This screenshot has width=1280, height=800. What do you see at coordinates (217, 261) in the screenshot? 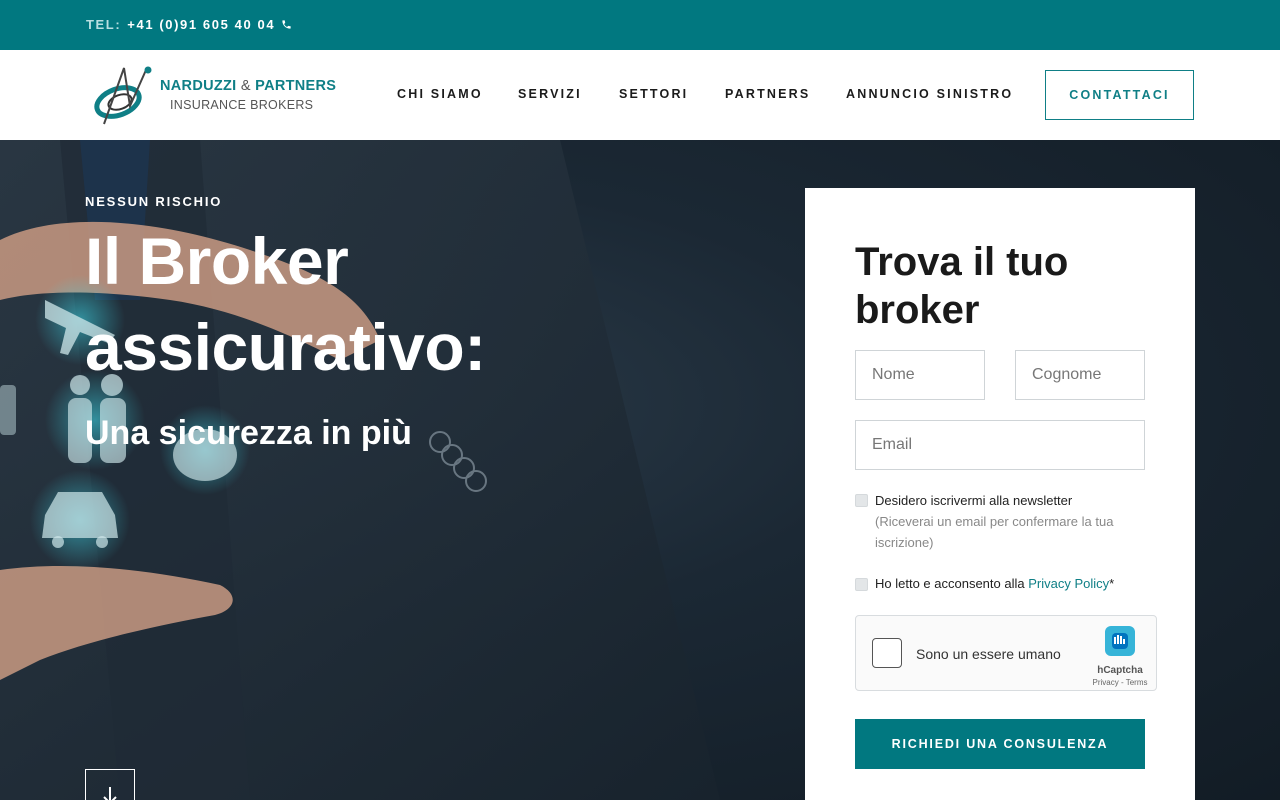
I see `hero-title-line1: Il Broker` at bounding box center [217, 261].